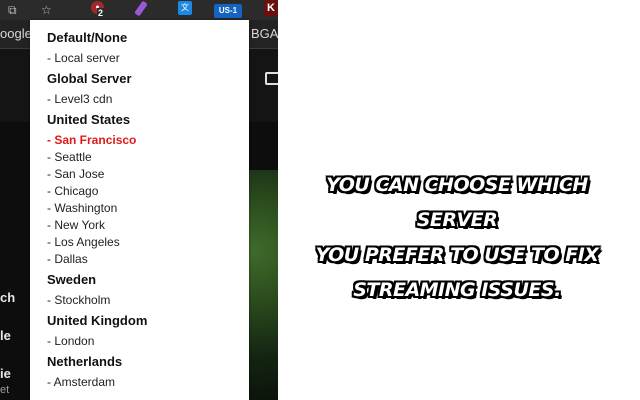  I want to click on server-option: - Dallas, so click(91, 259).